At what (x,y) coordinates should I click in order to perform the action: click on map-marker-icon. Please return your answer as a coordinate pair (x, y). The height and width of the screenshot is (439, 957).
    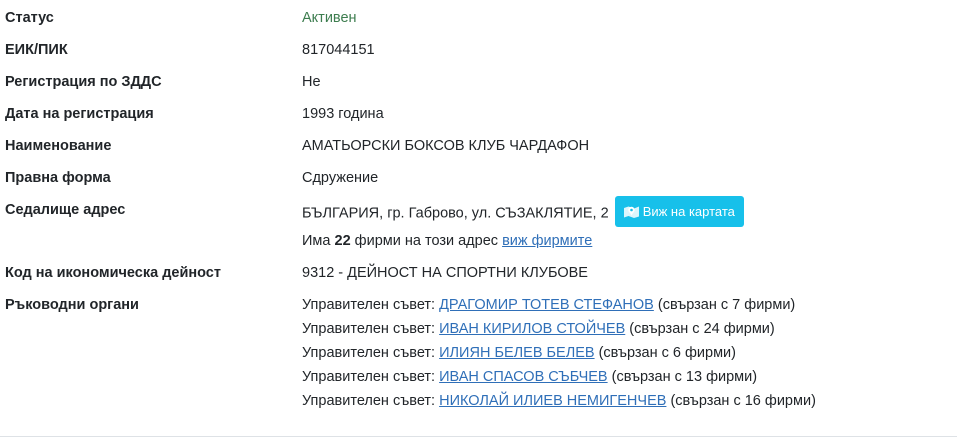
    Looking at the image, I should click on (631, 212).